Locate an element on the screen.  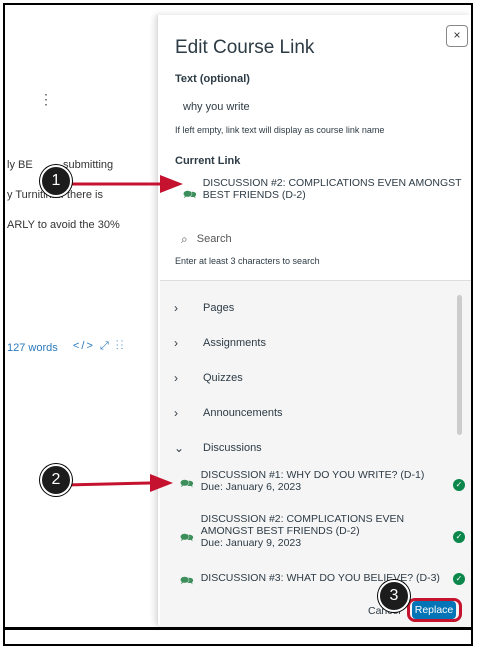
group-label: Assignments is located at coordinates (234, 343).